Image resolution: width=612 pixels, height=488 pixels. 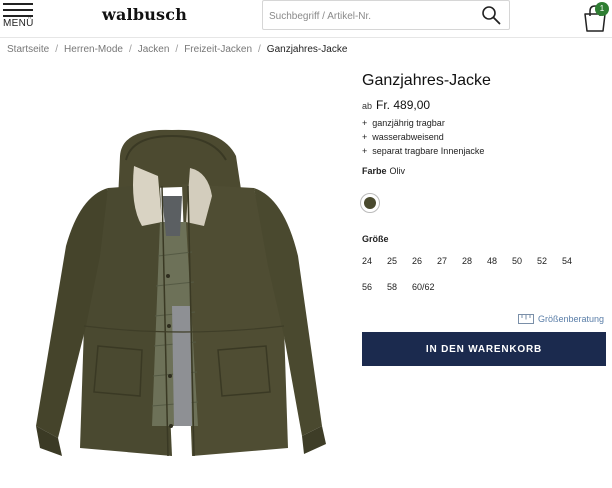 What do you see at coordinates (367, 261) in the screenshot?
I see `size-option: 24` at bounding box center [367, 261].